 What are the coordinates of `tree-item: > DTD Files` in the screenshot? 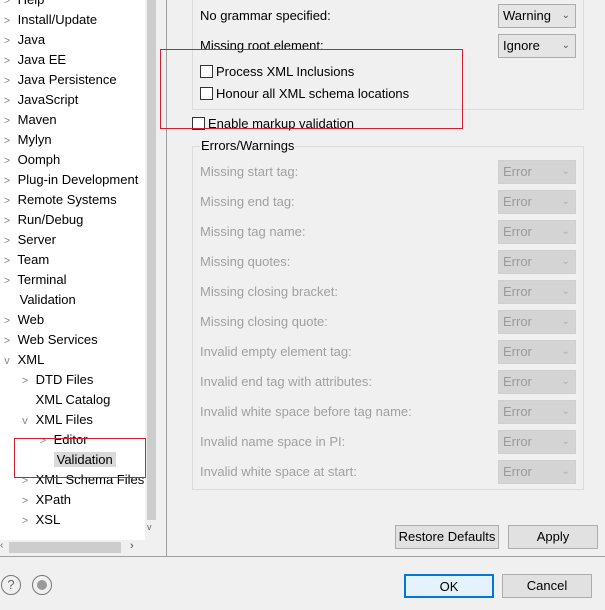 It's located at (56, 380).